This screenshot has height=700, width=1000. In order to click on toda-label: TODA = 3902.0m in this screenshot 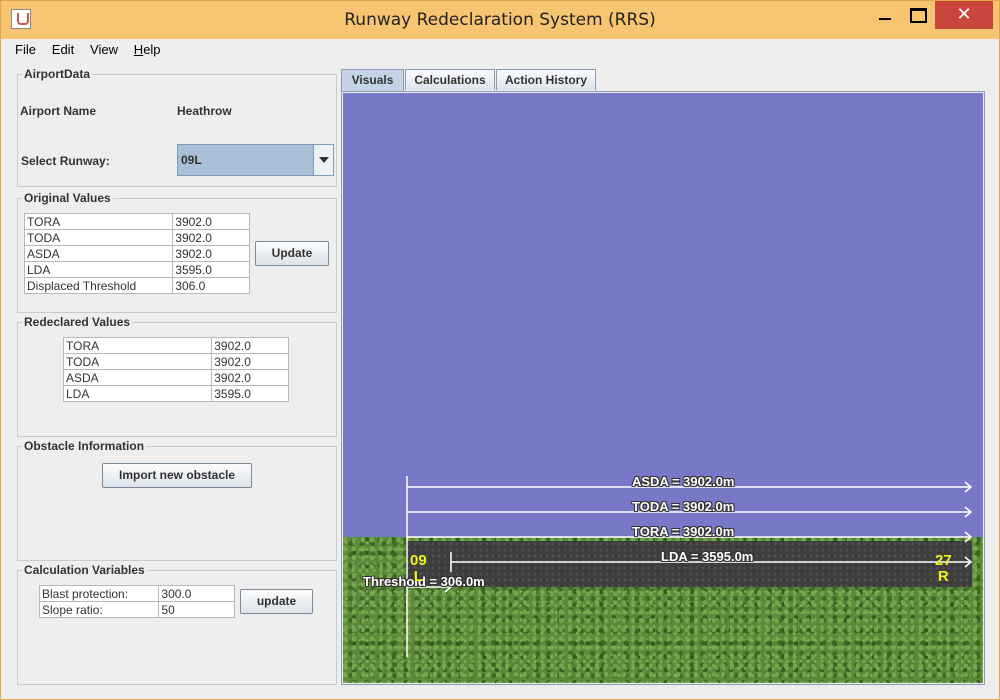, I will do `click(683, 506)`.